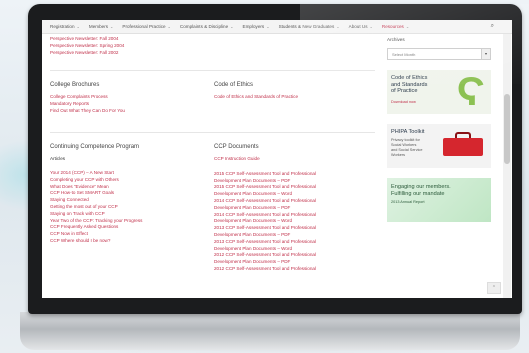 Image resolution: width=529 pixels, height=353 pixels. I want to click on ccp-article-link: CCP Frequently Asked Questions, so click(96, 227).